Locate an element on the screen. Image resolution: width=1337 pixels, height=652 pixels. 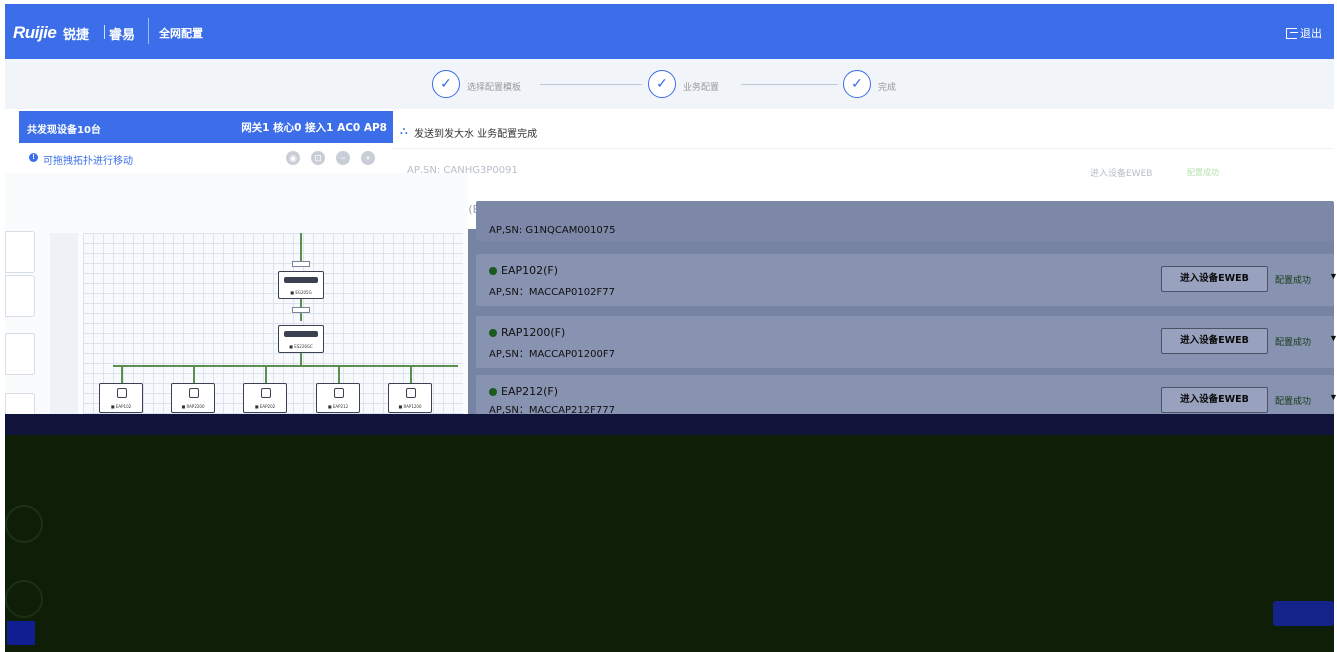
step-2-check-icon: ✓ is located at coordinates (662, 84).